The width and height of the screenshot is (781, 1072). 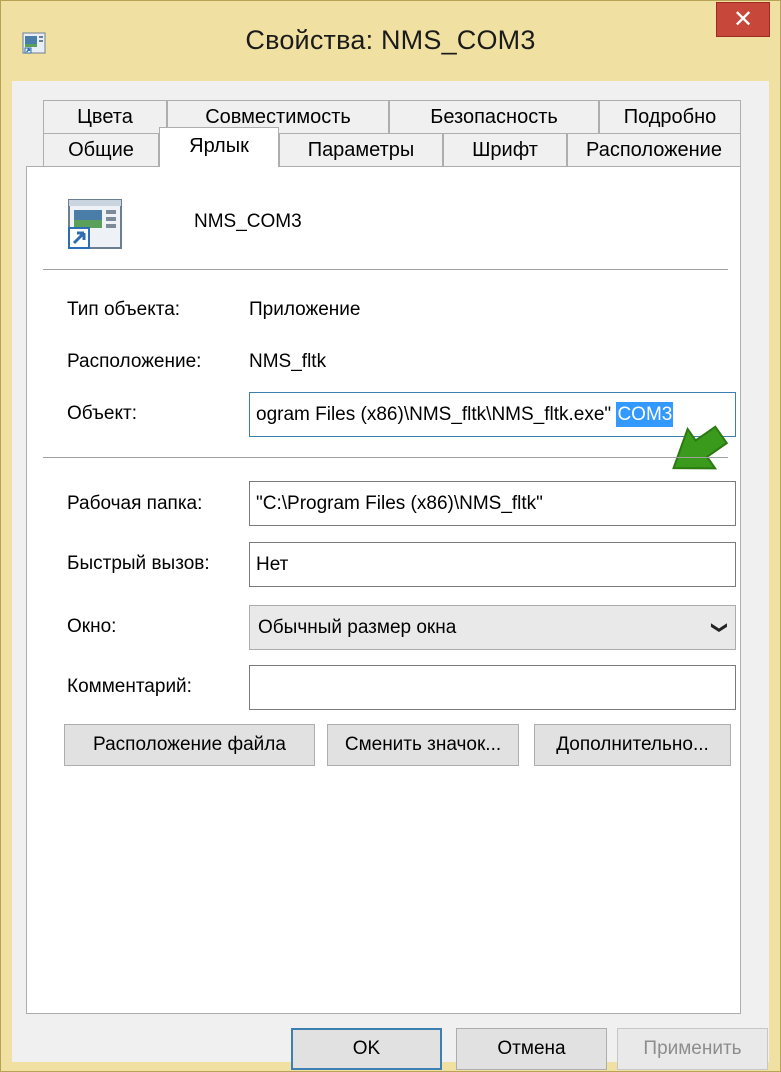 I want to click on shortcut-name: NMS_COM3, so click(x=248, y=221).